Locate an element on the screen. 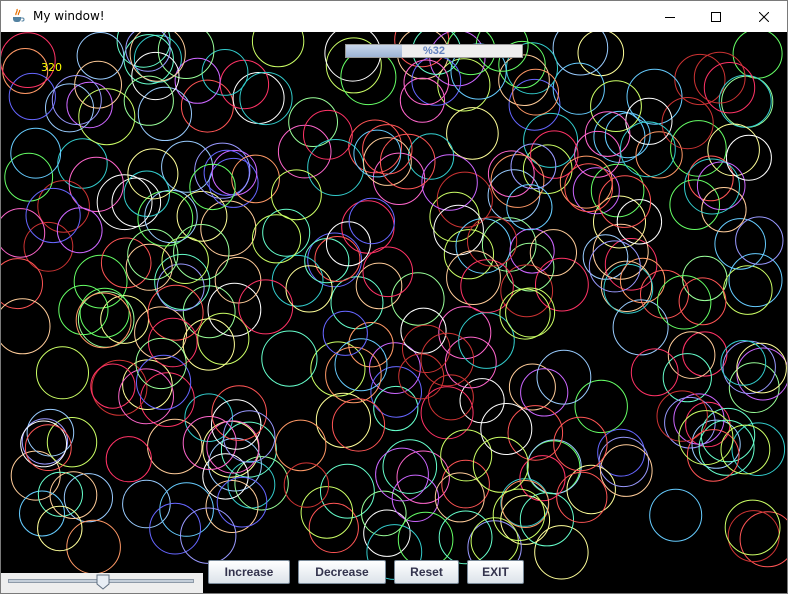 The height and width of the screenshot is (594, 788). increase-button: Increase is located at coordinates (249, 572).